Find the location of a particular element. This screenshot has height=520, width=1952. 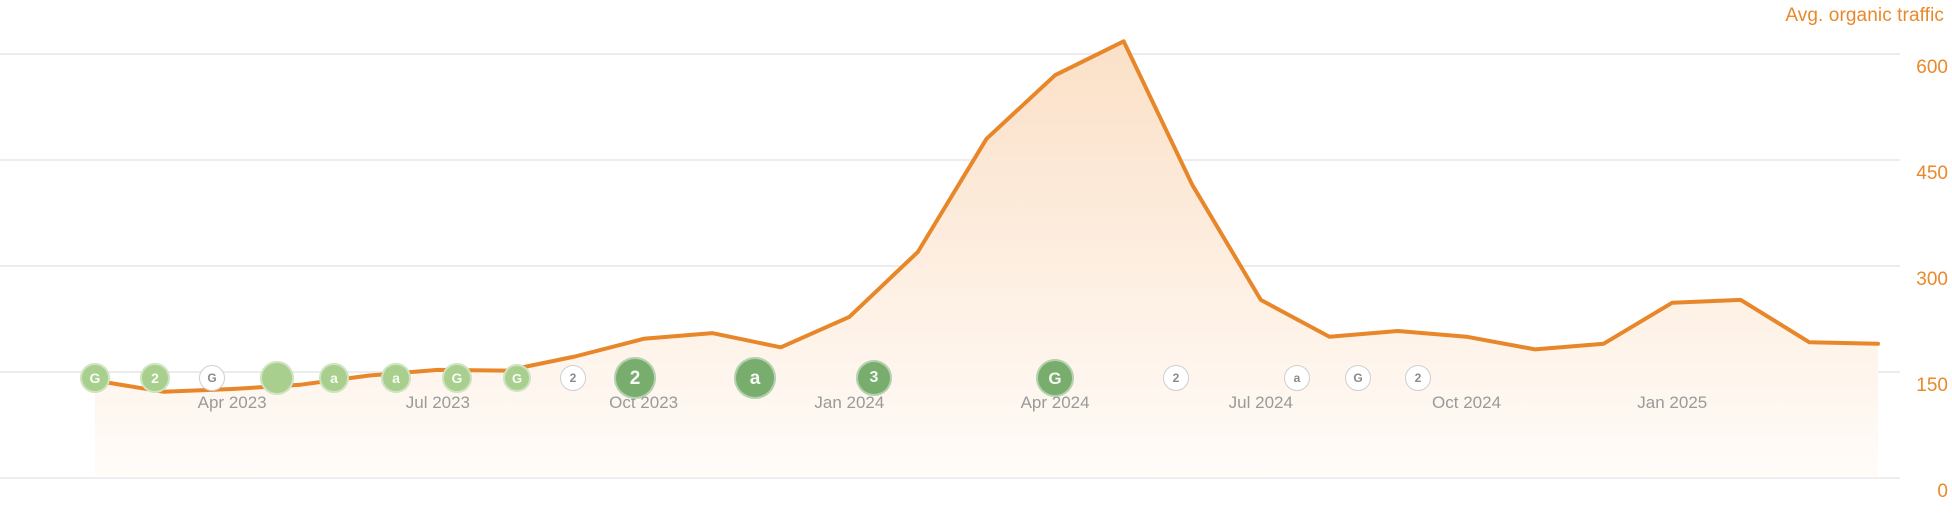

event-marker: 3 is located at coordinates (874, 378).